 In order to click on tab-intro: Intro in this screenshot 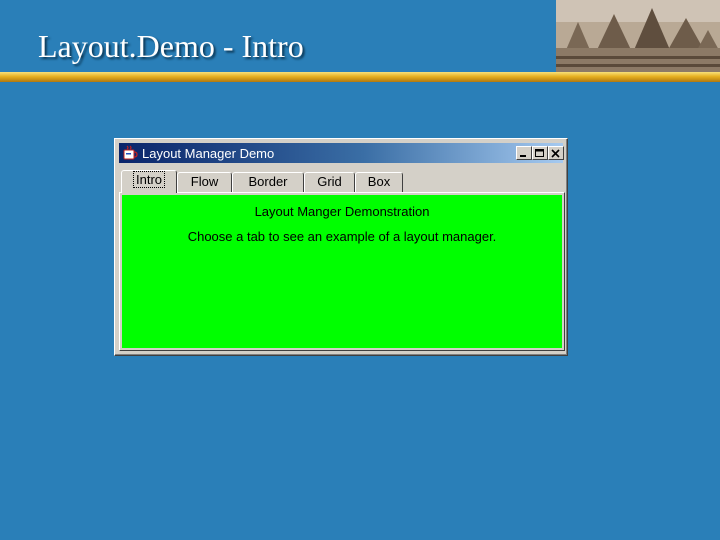, I will do `click(149, 181)`.